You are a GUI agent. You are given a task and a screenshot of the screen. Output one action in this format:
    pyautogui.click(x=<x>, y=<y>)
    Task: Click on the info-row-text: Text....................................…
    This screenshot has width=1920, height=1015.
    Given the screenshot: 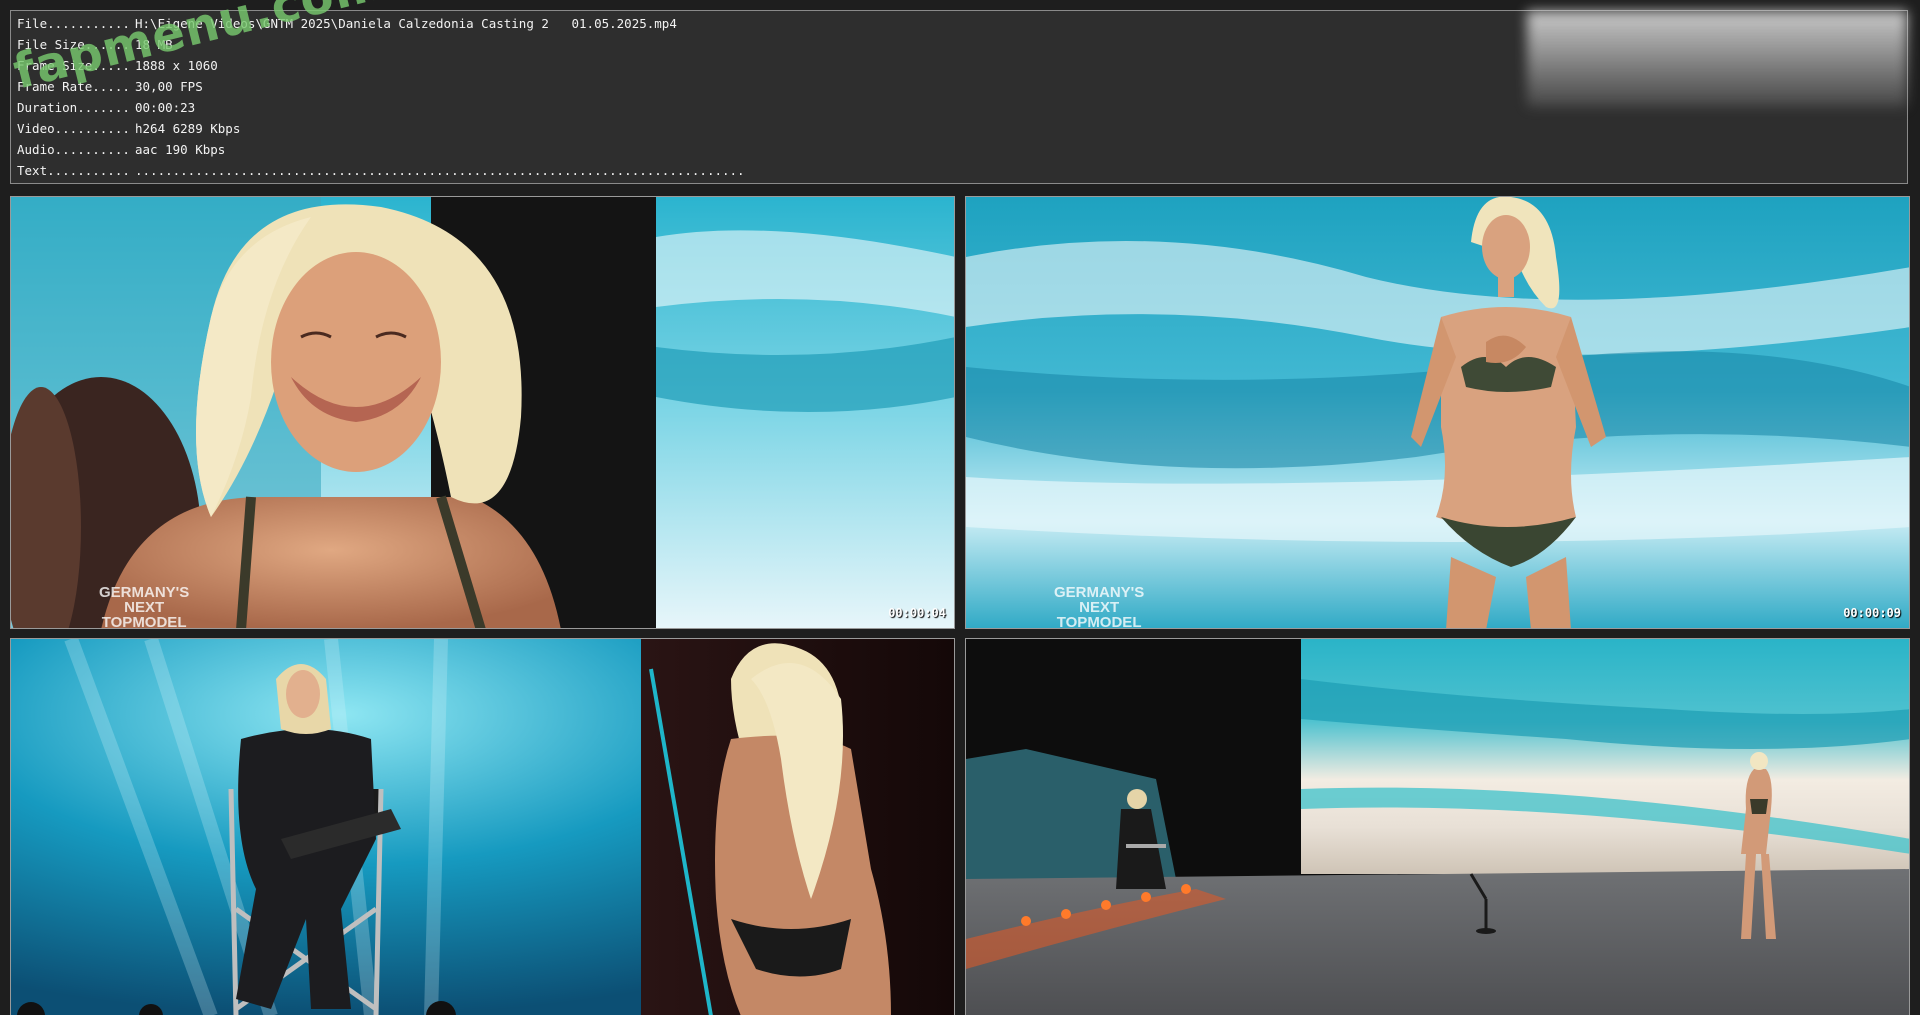 What is the action you would take?
    pyautogui.click(x=381, y=170)
    